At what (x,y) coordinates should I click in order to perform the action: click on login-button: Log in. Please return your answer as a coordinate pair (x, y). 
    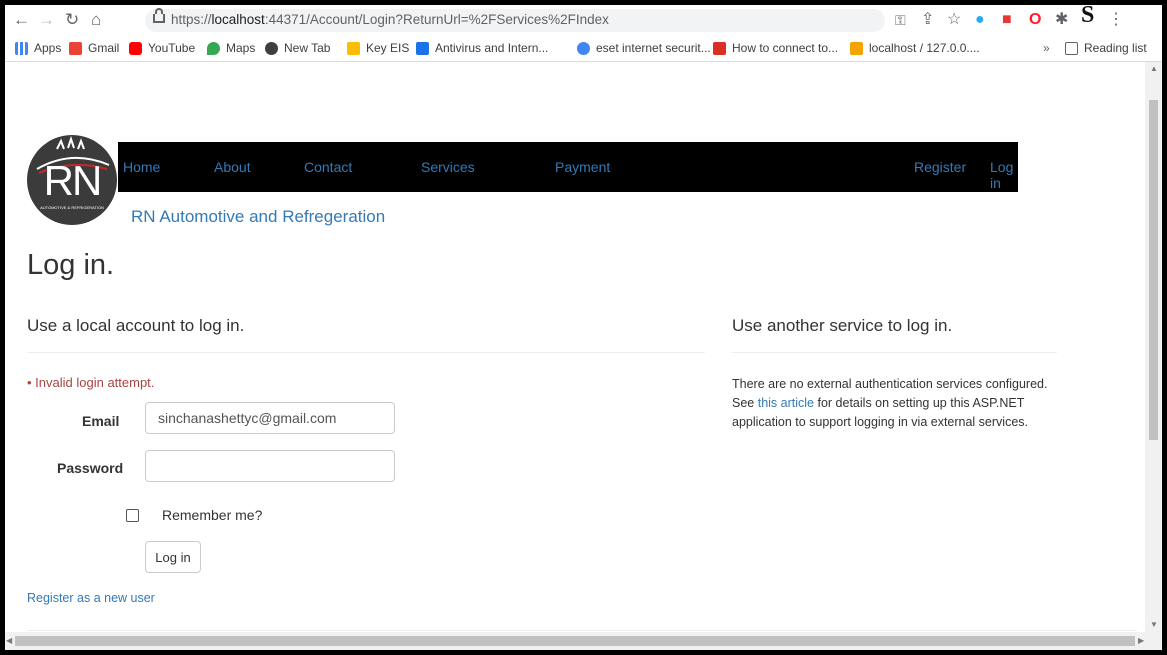
    Looking at the image, I should click on (173, 557).